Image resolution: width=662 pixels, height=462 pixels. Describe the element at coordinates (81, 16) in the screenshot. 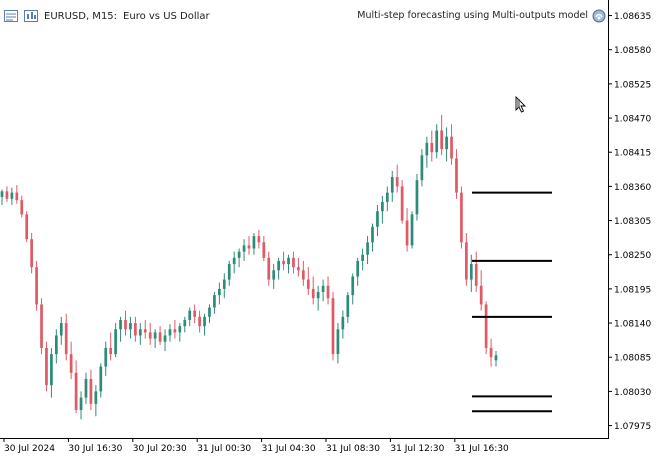

I see `chart-symbol: EURUSD, M15:` at that location.